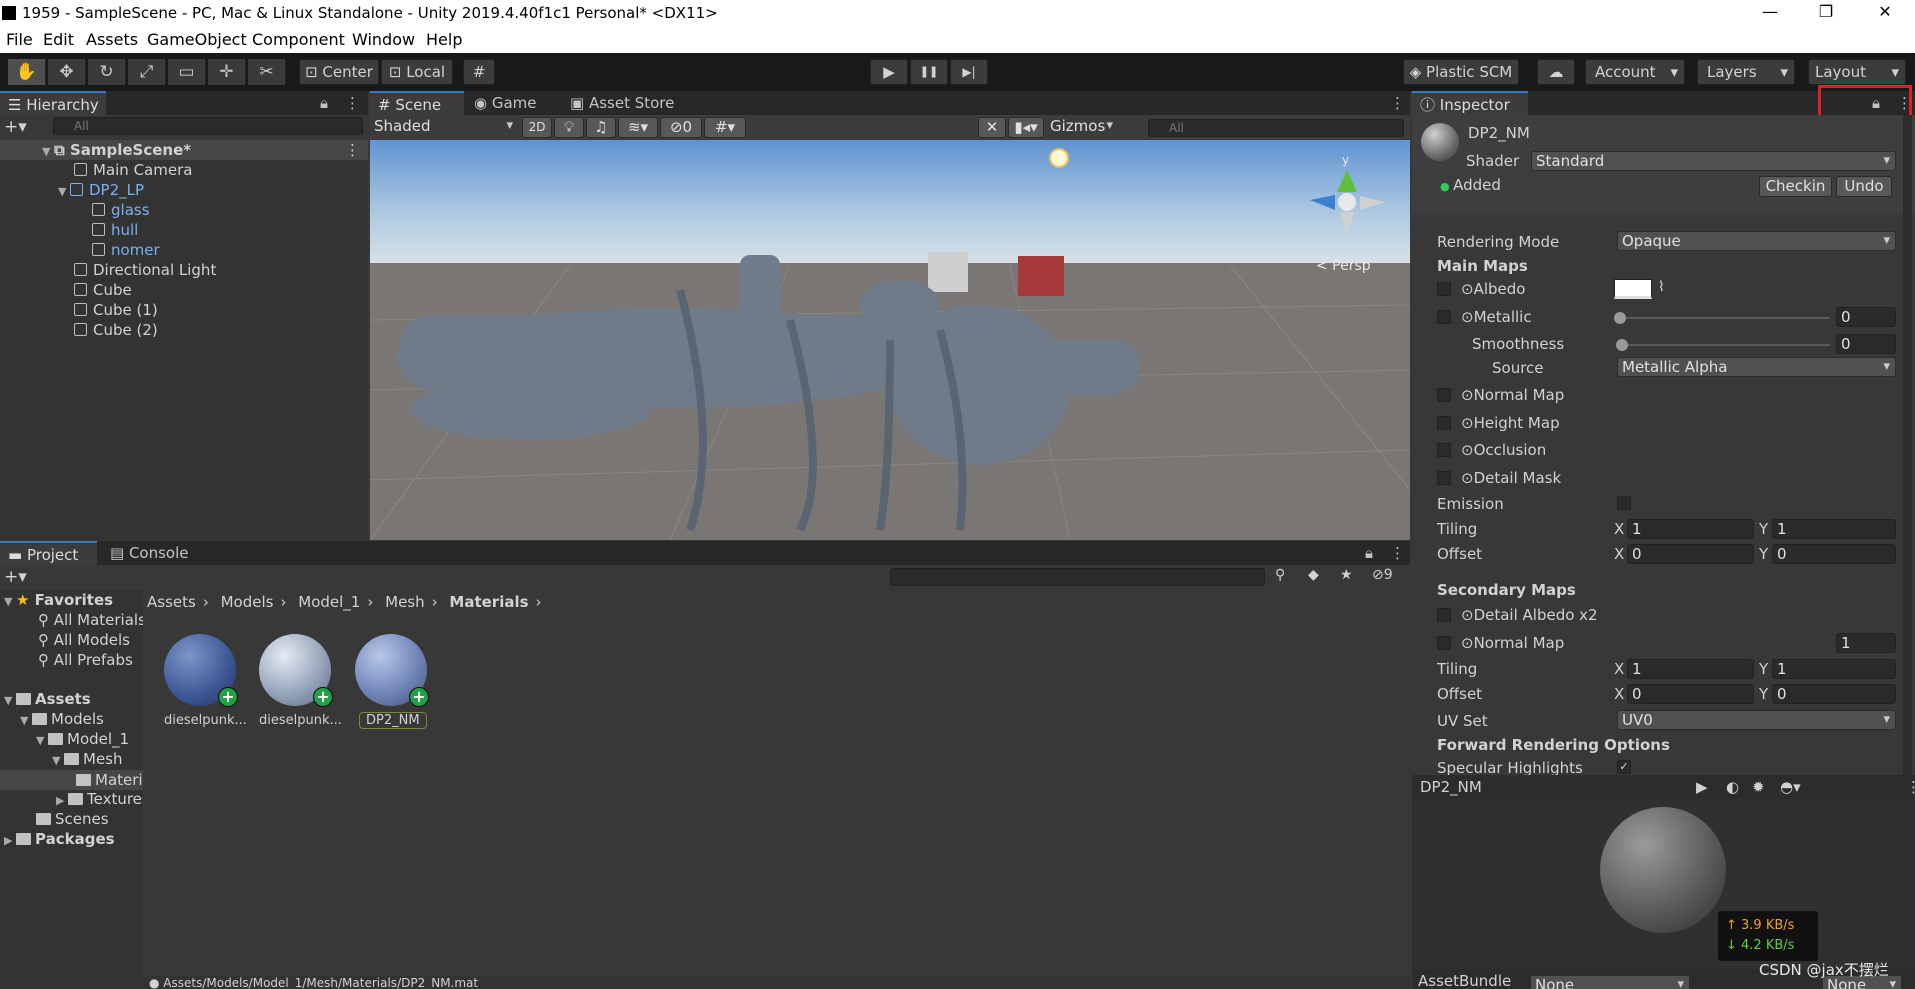  What do you see at coordinates (352, 150) in the screenshot?
I see `scene-menu-icon: ⋮` at bounding box center [352, 150].